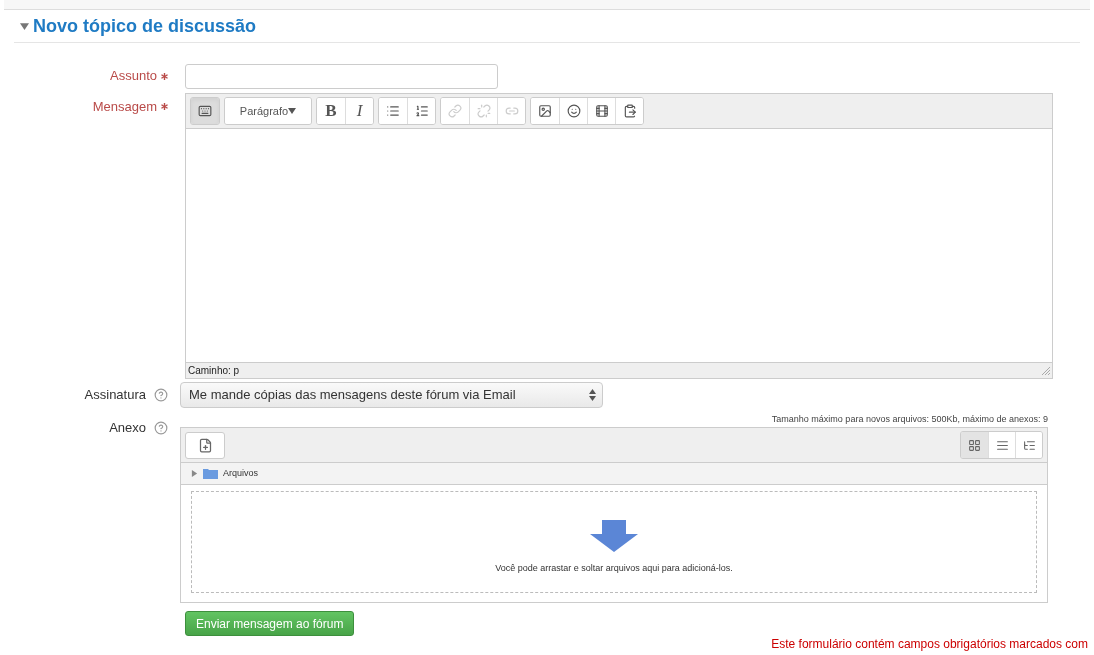  I want to click on italic-button: I, so click(359, 111).